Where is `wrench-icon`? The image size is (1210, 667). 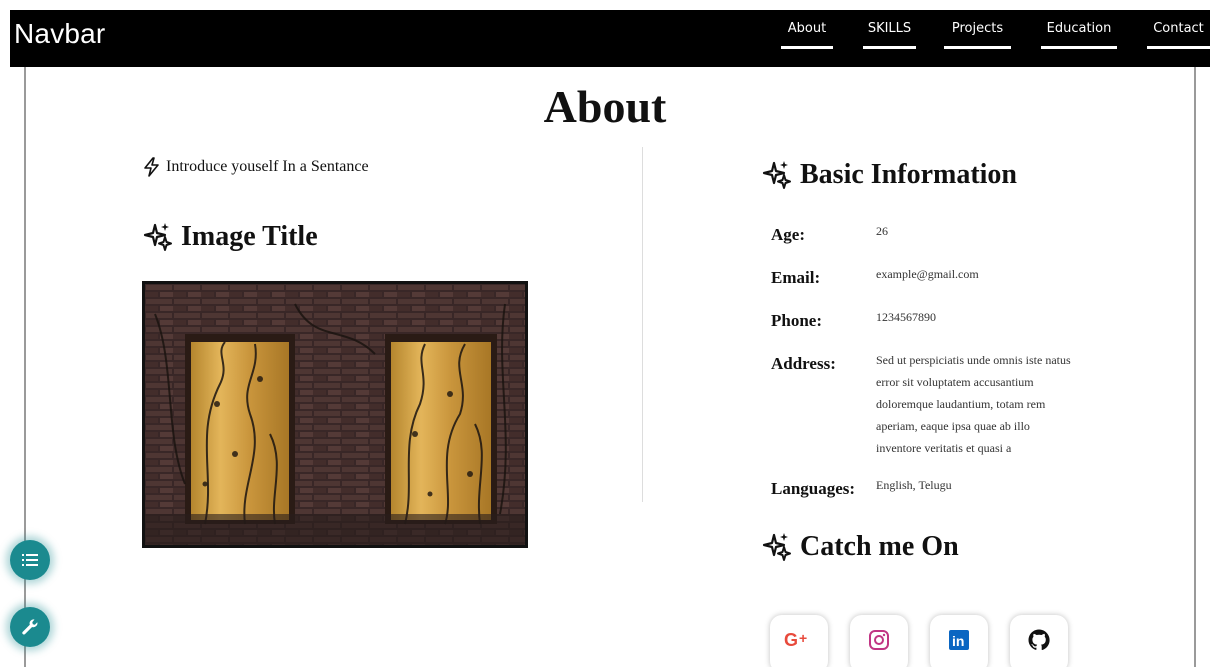 wrench-icon is located at coordinates (30, 627).